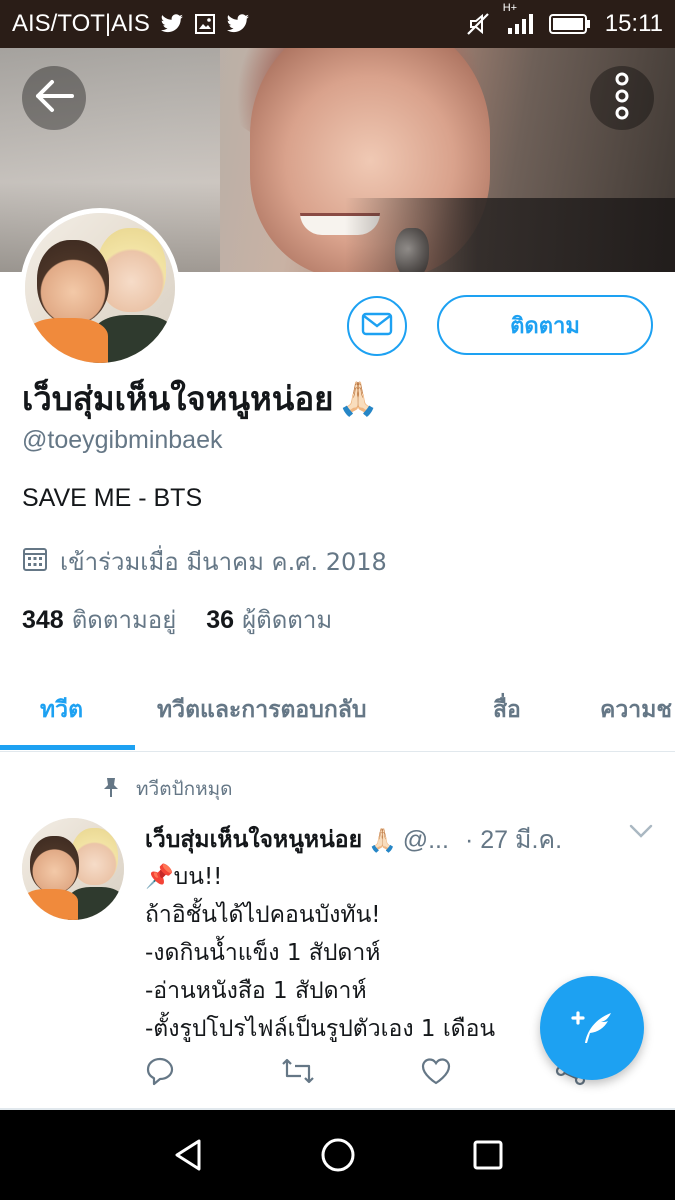 The image size is (675, 1200). Describe the element at coordinates (184, 877) in the screenshot. I see `tweet-line: 📌บน!!` at that location.